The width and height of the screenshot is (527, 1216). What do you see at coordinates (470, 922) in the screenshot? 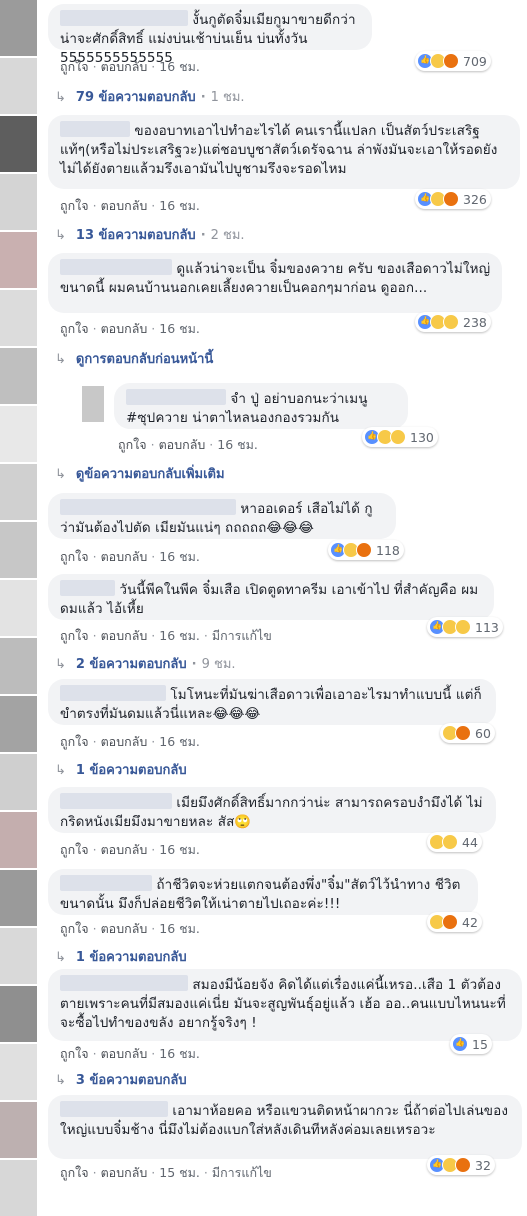
I see `reaction-count: 42` at bounding box center [470, 922].